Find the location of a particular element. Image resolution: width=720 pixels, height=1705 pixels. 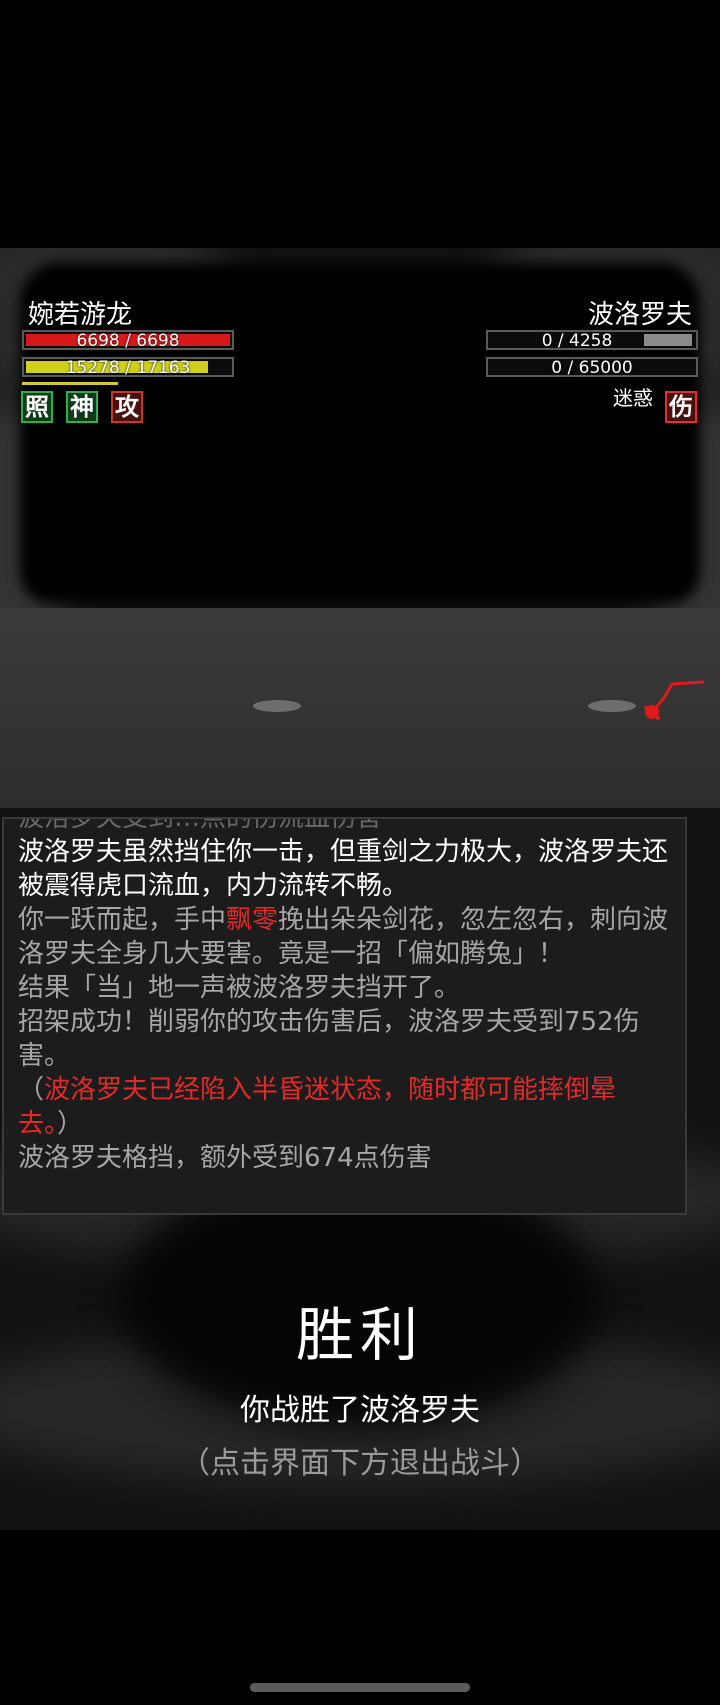

log-text: ） is located at coordinates (70, 1124).